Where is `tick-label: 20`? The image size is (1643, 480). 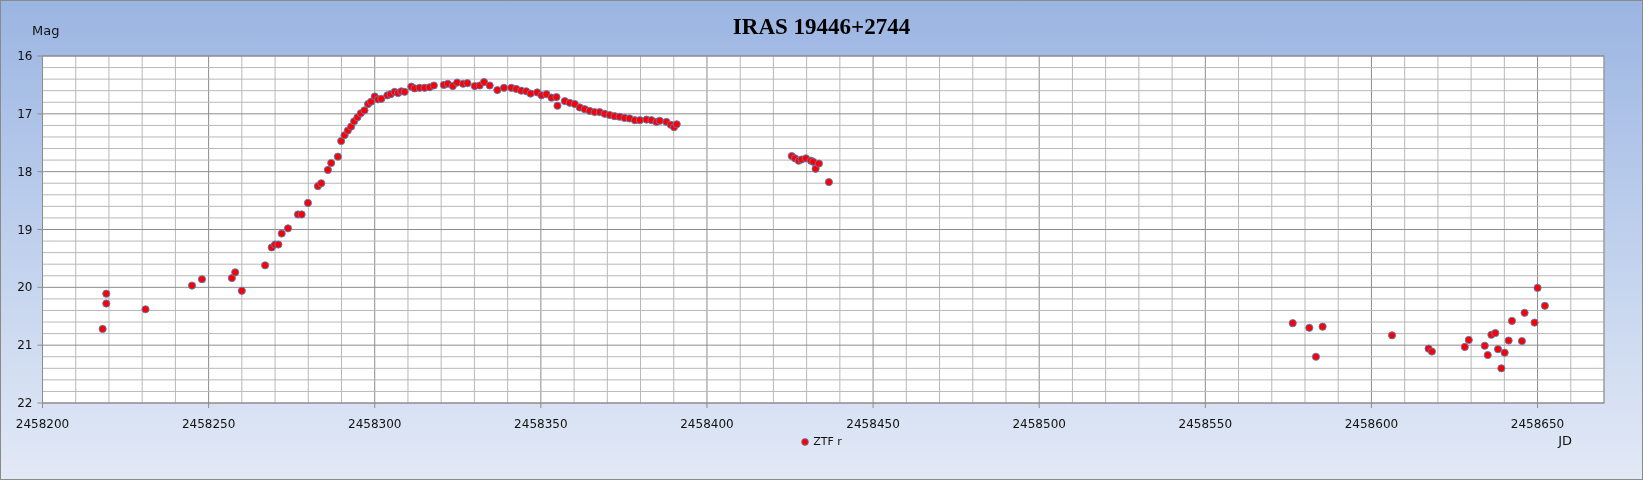
tick-label: 20 is located at coordinates (25, 287).